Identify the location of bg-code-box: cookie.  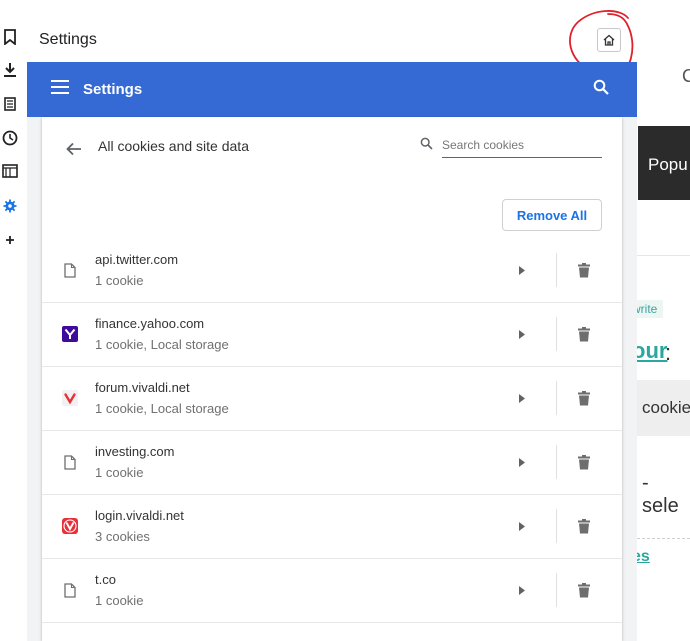
(661, 408).